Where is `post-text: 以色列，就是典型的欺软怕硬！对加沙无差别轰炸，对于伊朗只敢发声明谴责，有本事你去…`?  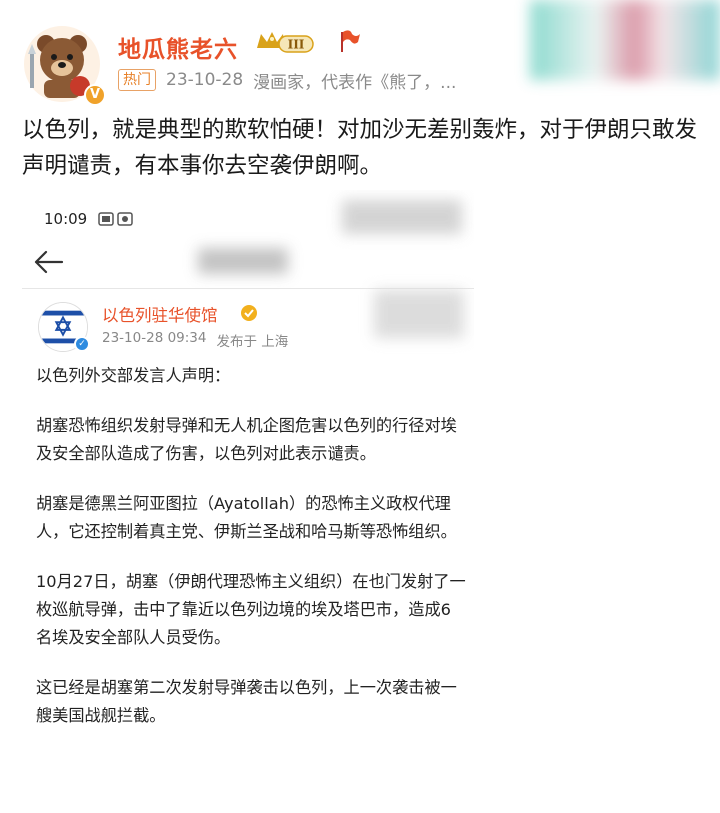
post-text: 以色列，就是典型的欺软怕硬！对加沙无差别轰炸，对于伊朗只敢发声明谴责，有本事你去… is located at coordinates (360, 148).